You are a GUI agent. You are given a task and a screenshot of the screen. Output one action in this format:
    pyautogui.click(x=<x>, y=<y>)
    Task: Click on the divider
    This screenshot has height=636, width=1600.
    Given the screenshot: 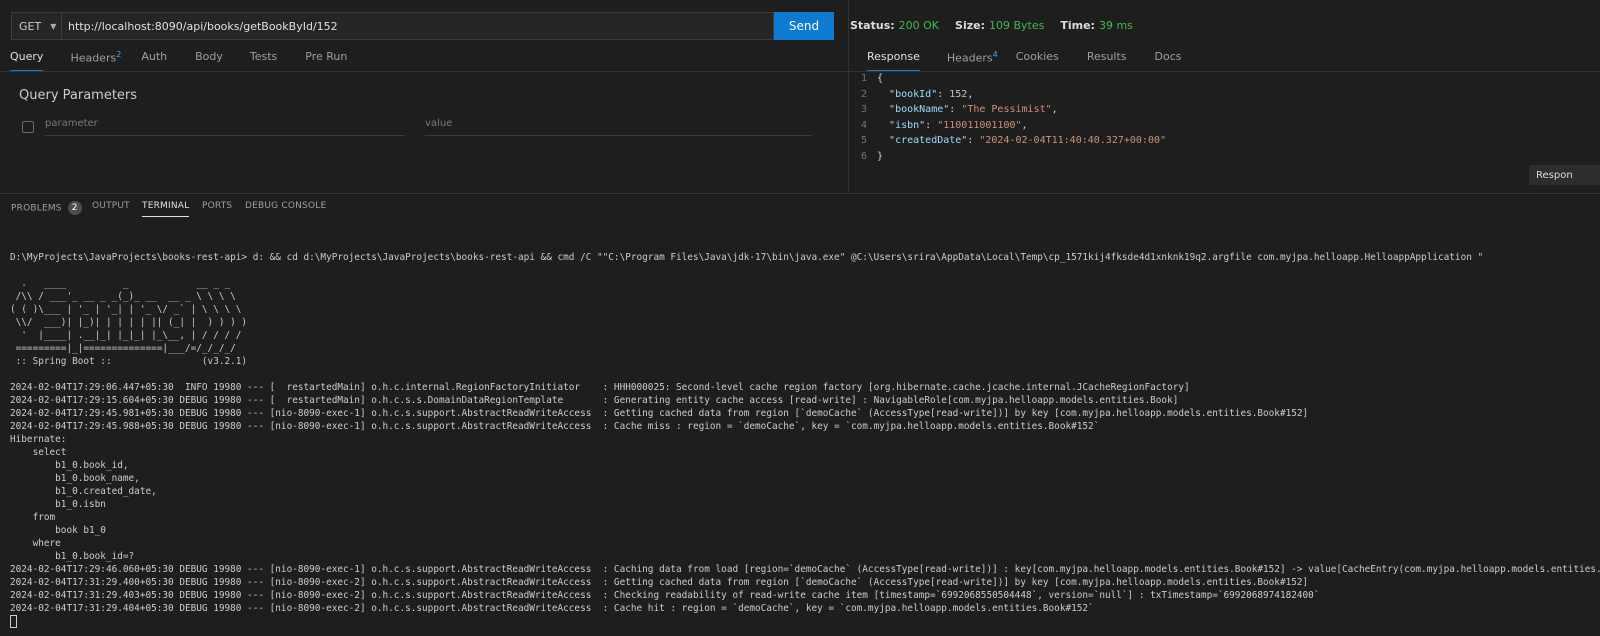 What is the action you would take?
    pyautogui.click(x=424, y=71)
    